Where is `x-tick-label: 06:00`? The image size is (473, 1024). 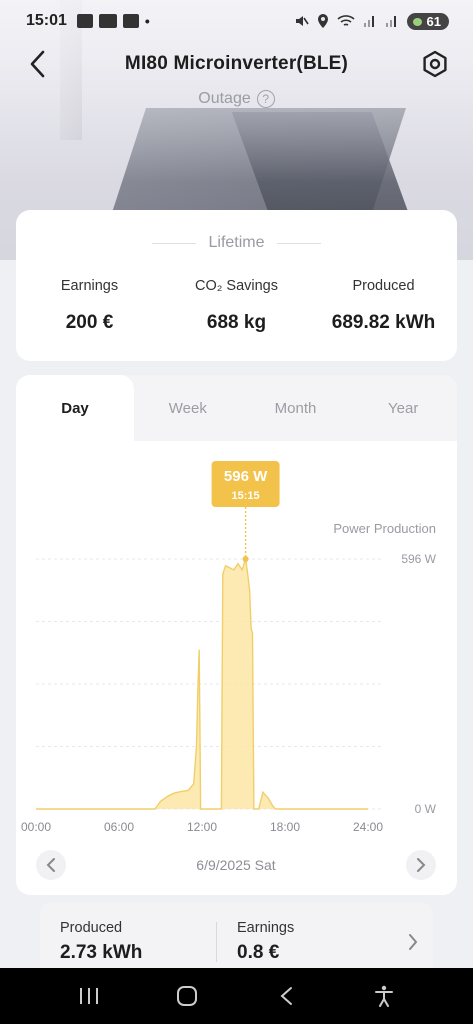 x-tick-label: 06:00 is located at coordinates (119, 827).